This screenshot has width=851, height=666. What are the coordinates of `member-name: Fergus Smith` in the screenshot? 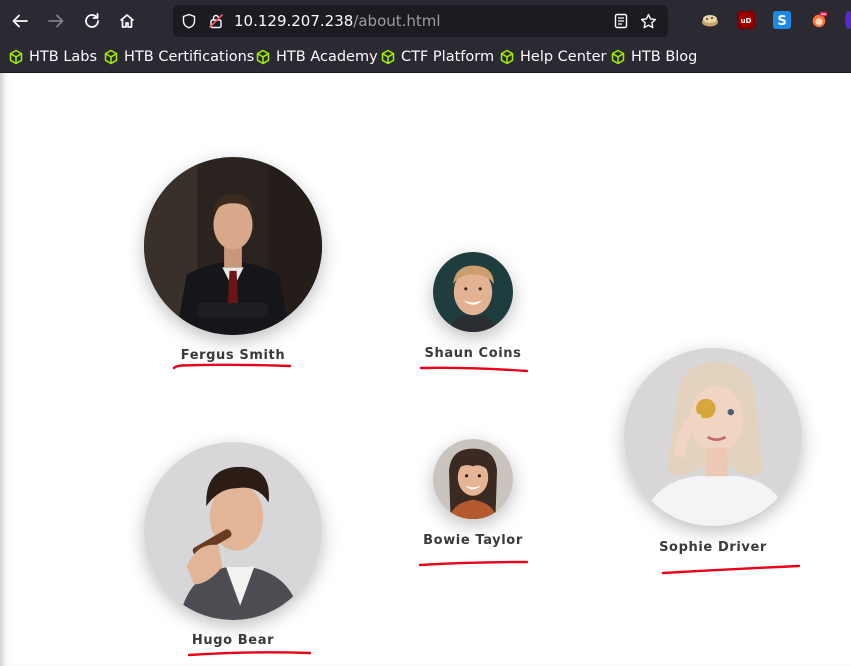 It's located at (233, 355).